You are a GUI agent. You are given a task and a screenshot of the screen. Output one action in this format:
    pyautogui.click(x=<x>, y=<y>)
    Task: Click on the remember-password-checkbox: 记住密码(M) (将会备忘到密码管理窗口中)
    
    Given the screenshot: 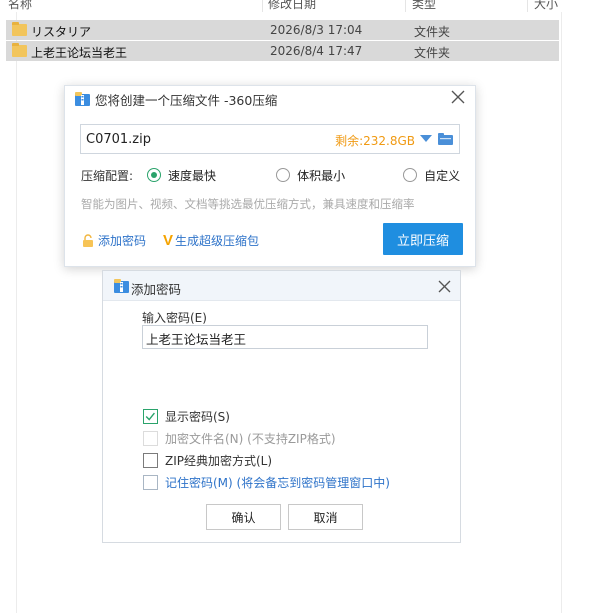 What is the action you would take?
    pyautogui.click(x=266, y=482)
    